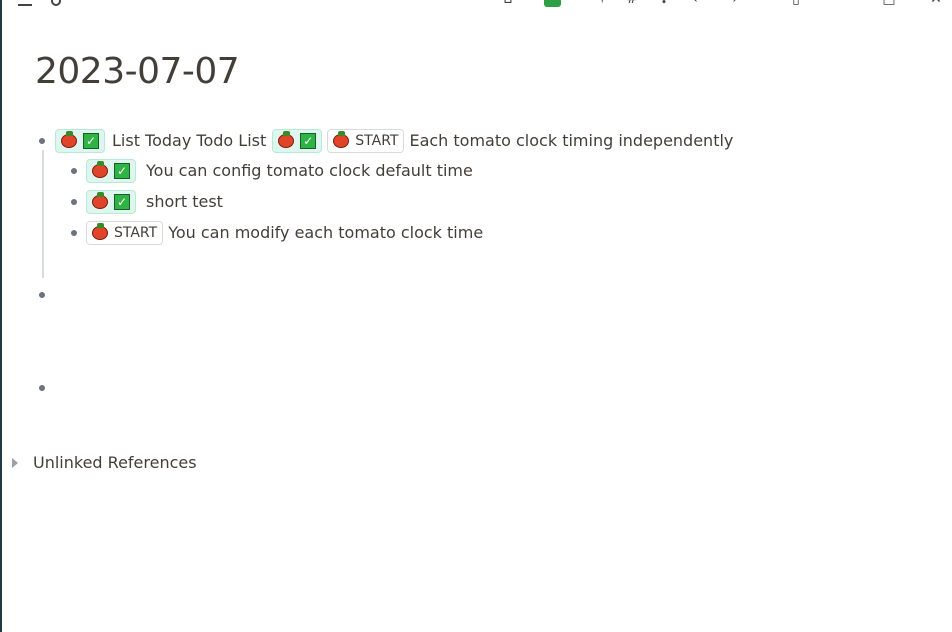 This screenshot has height=632, width=952. What do you see at coordinates (115, 462) in the screenshot?
I see `unlinked-references-label: Unlinked References` at bounding box center [115, 462].